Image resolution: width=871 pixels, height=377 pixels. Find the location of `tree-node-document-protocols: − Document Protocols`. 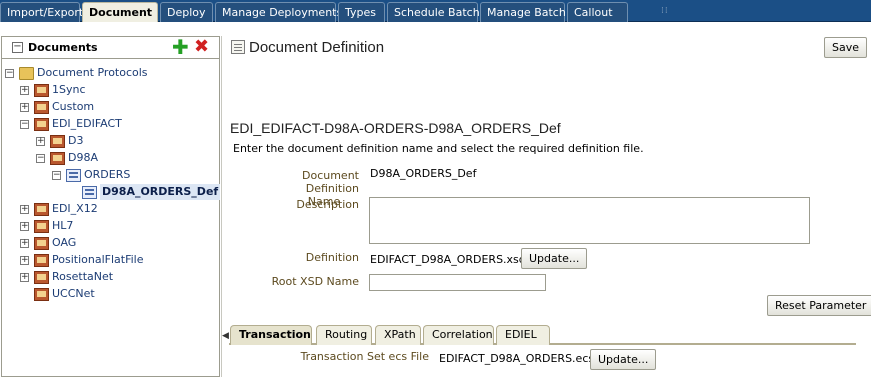

tree-node-document-protocols: − Document Protocols is located at coordinates (76, 73).